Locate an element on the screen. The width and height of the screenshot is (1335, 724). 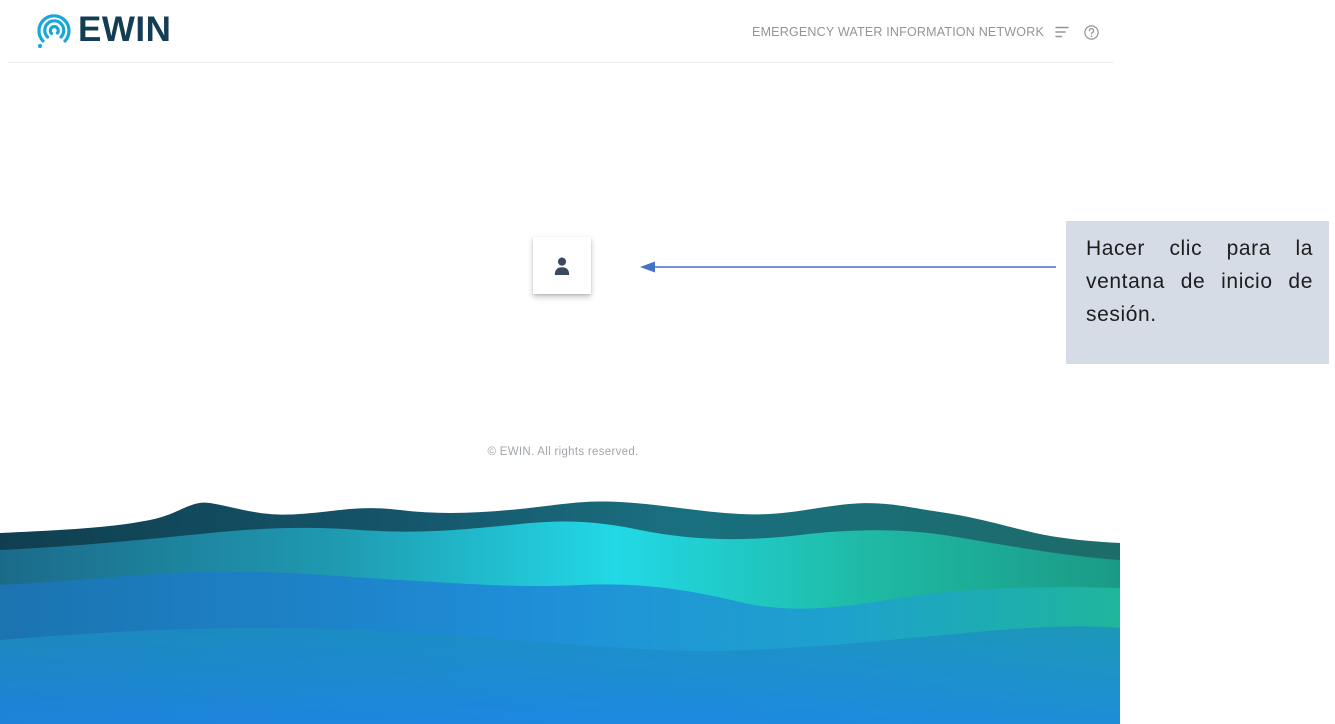
callout-arrow is located at coordinates (848, 267).